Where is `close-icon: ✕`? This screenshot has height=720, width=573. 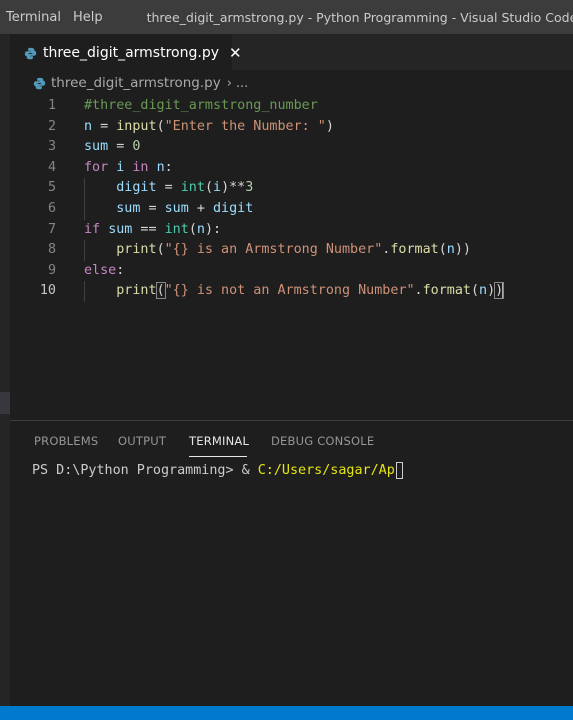 close-icon: ✕ is located at coordinates (235, 53).